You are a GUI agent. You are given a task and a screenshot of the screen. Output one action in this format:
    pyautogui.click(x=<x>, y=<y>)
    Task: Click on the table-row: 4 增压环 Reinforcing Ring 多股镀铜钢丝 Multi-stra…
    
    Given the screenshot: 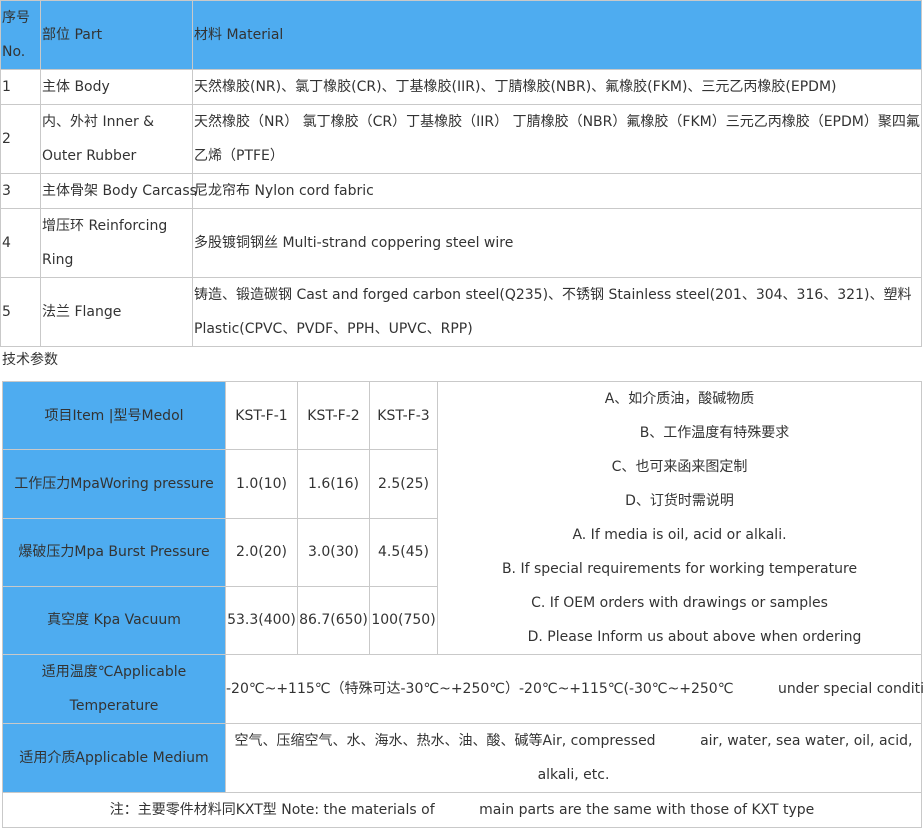 What is the action you would take?
    pyautogui.click(x=461, y=243)
    